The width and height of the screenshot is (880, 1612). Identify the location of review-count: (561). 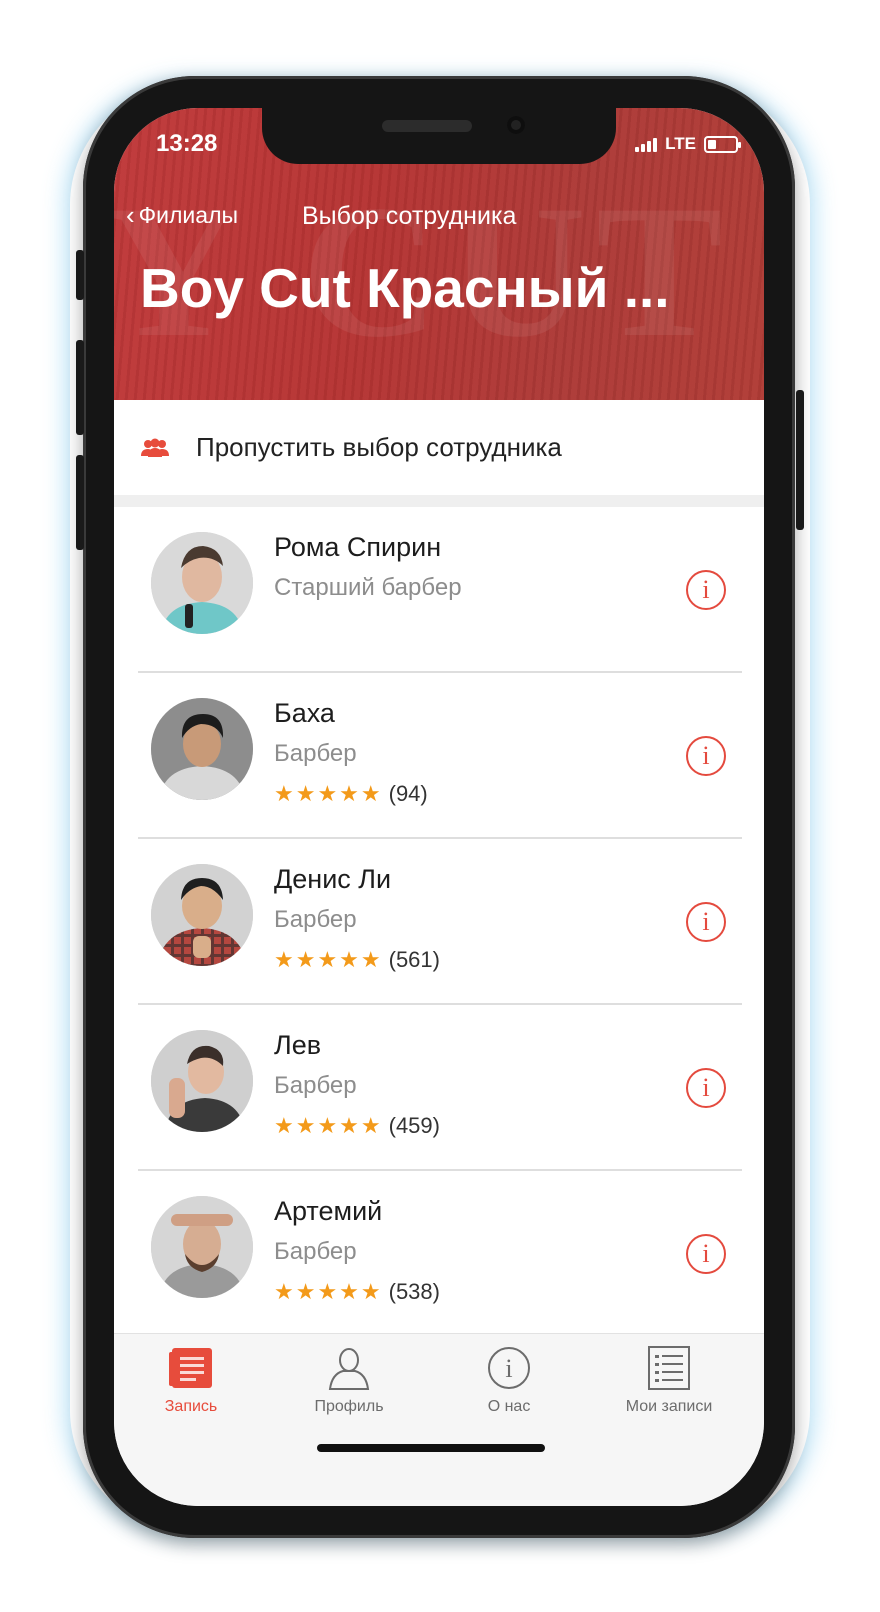
(414, 959).